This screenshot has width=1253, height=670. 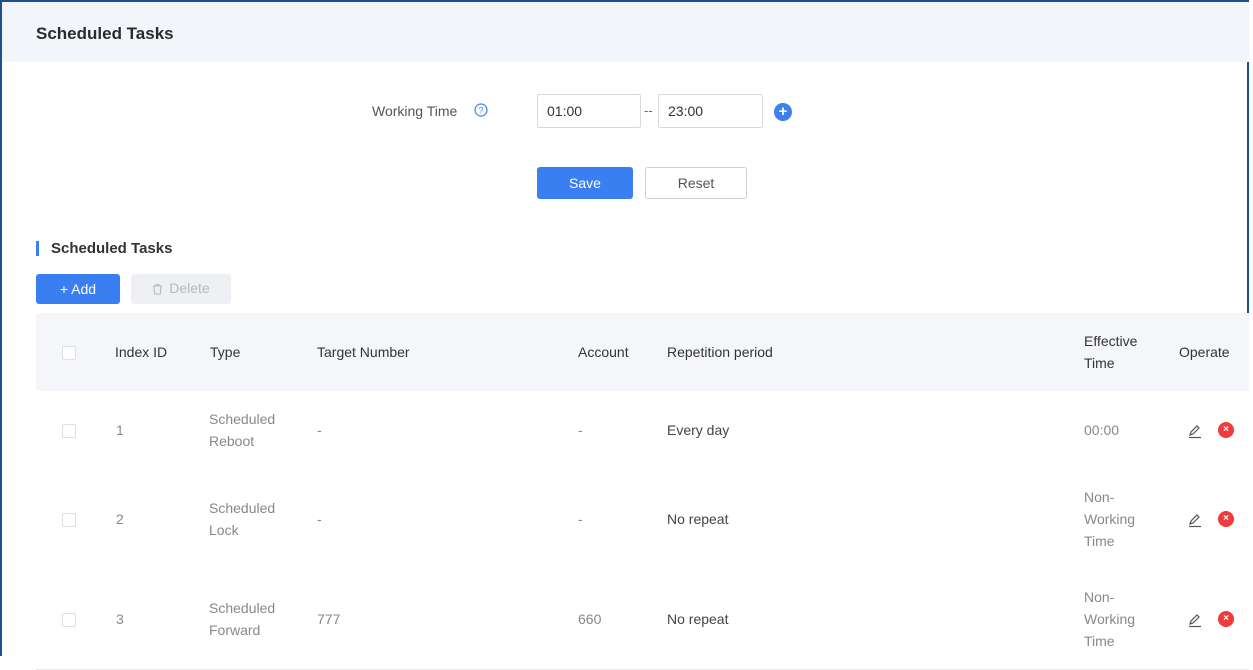 I want to click on question-circle-icon: ?, so click(x=481, y=110).